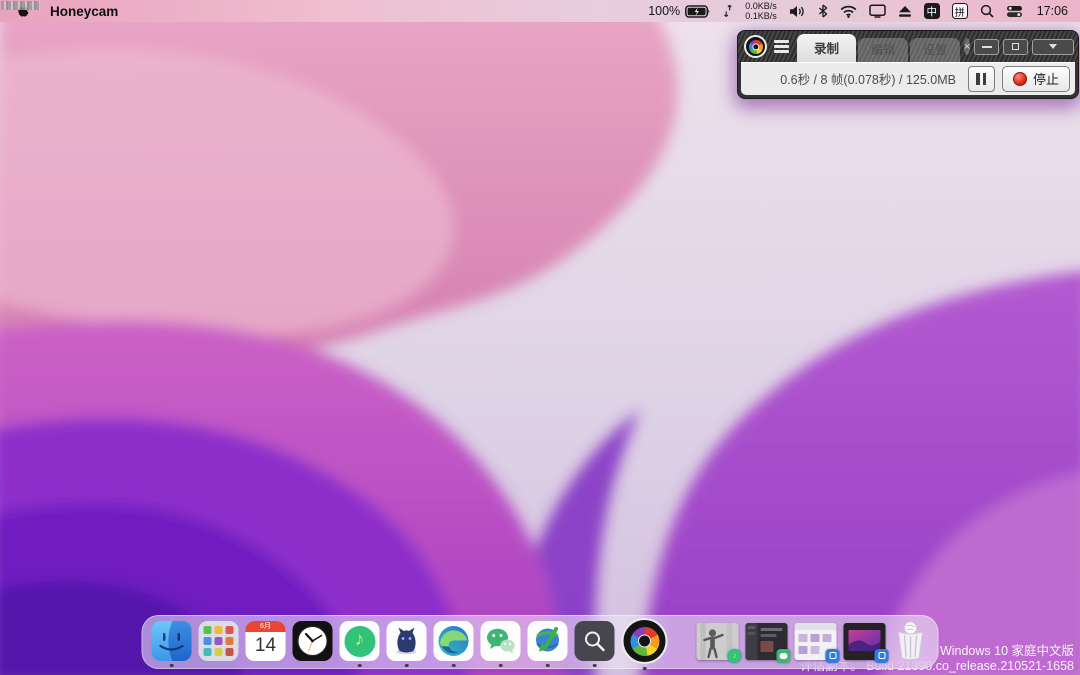  Describe the element at coordinates (734, 655) in the screenshot. I see `qq-music-badge-icon: ♪` at that location.